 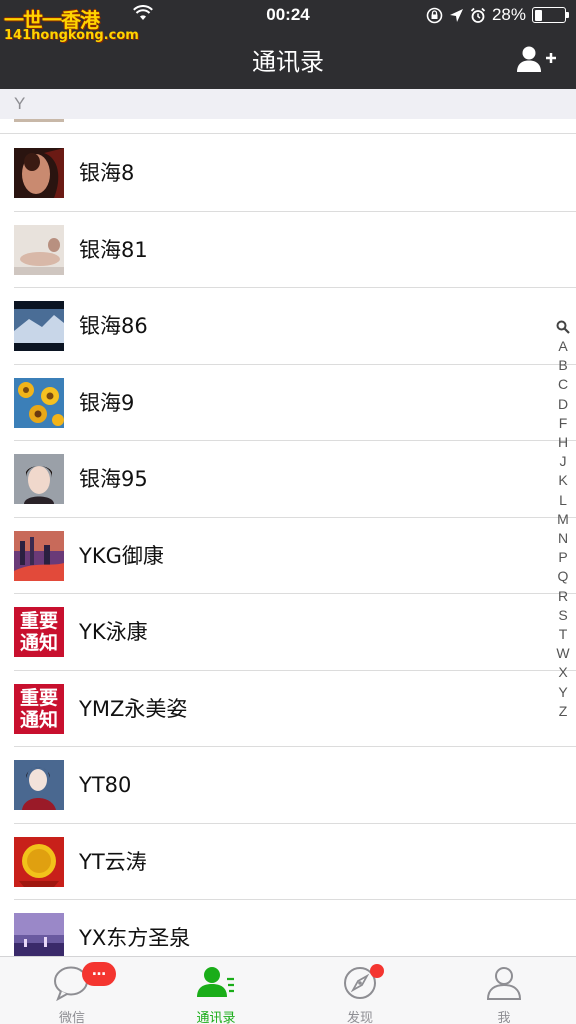 I want to click on alphabet-index-bar: ABCDFHJKLMNPQRSTWXYZ, so click(x=563, y=520).